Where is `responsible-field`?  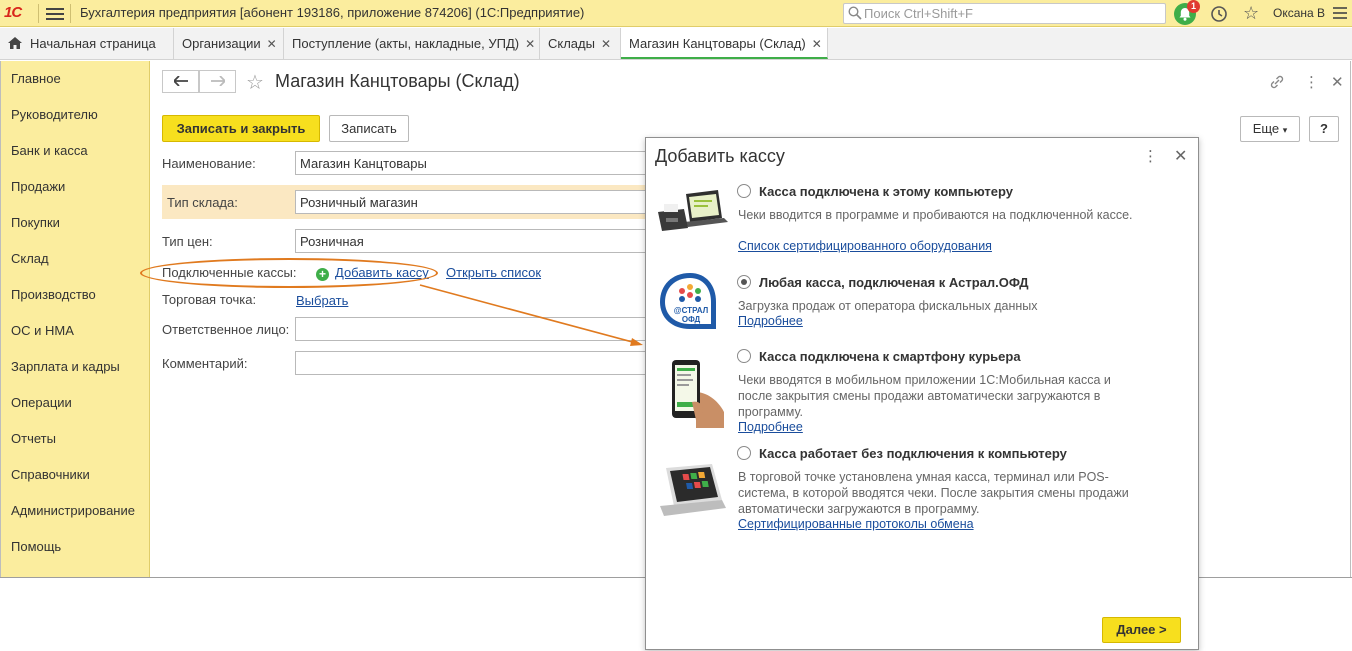
responsible-field is located at coordinates (475, 329).